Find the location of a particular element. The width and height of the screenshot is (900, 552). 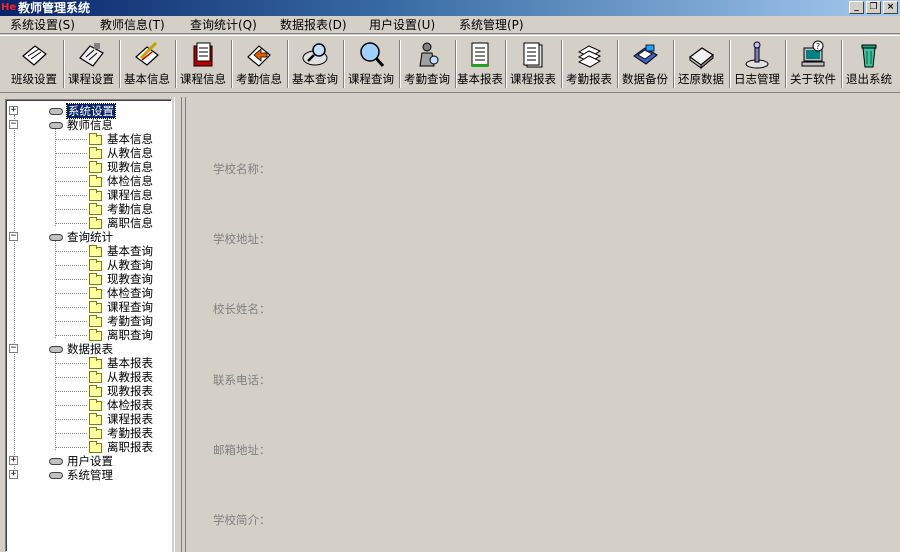

toolbar-restore-button: 还原数据 is located at coordinates (701, 64).